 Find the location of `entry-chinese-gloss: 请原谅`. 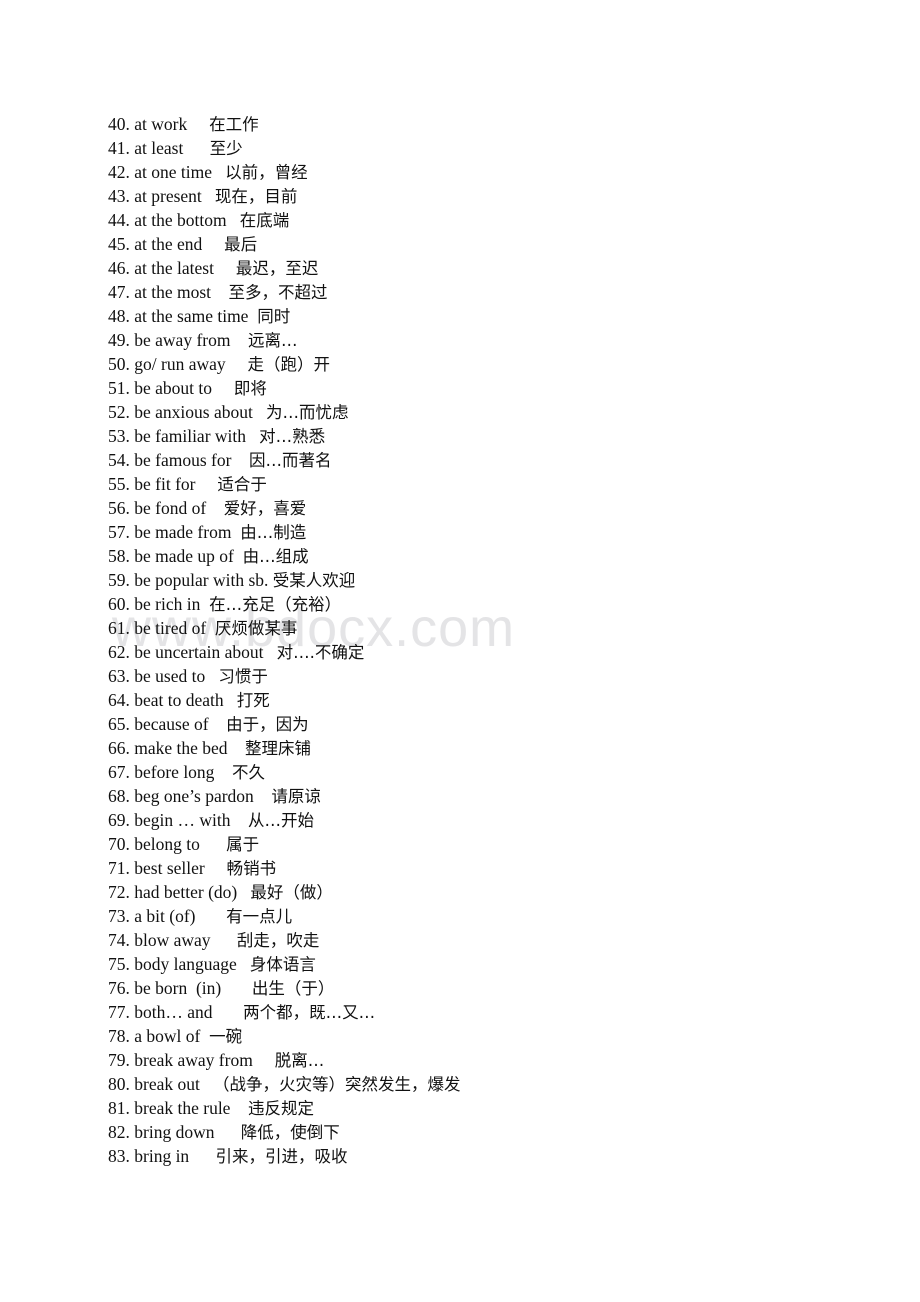

entry-chinese-gloss: 请原谅 is located at coordinates (296, 796).